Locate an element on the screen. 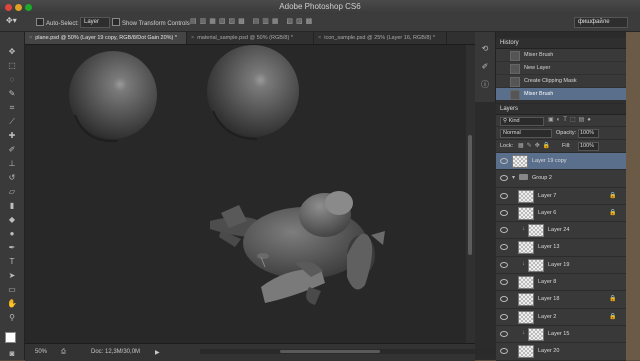 The width and height of the screenshot is (640, 361). move-tool-preset-icon: ✥▾ is located at coordinates (11, 20).